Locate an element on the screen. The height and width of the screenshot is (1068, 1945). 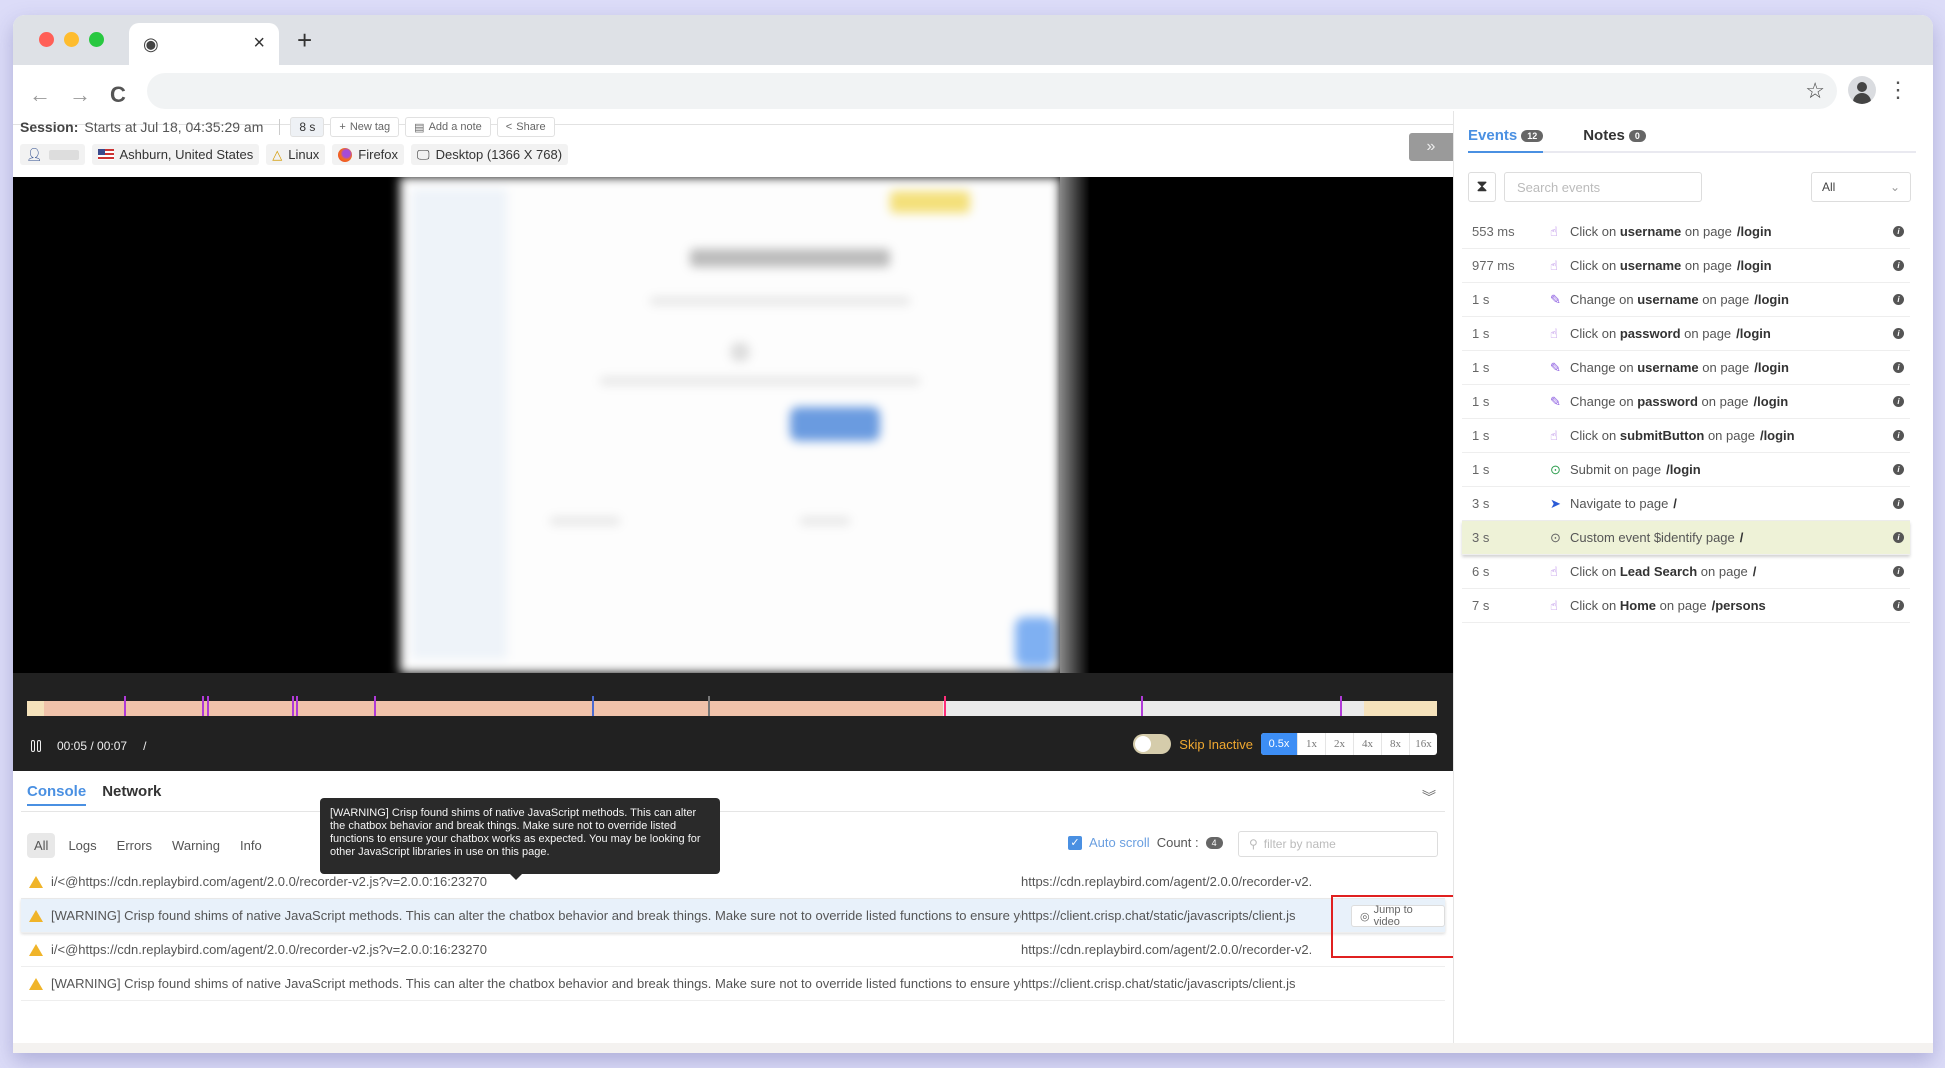
new-tab-button: + is located at coordinates (304, 40).